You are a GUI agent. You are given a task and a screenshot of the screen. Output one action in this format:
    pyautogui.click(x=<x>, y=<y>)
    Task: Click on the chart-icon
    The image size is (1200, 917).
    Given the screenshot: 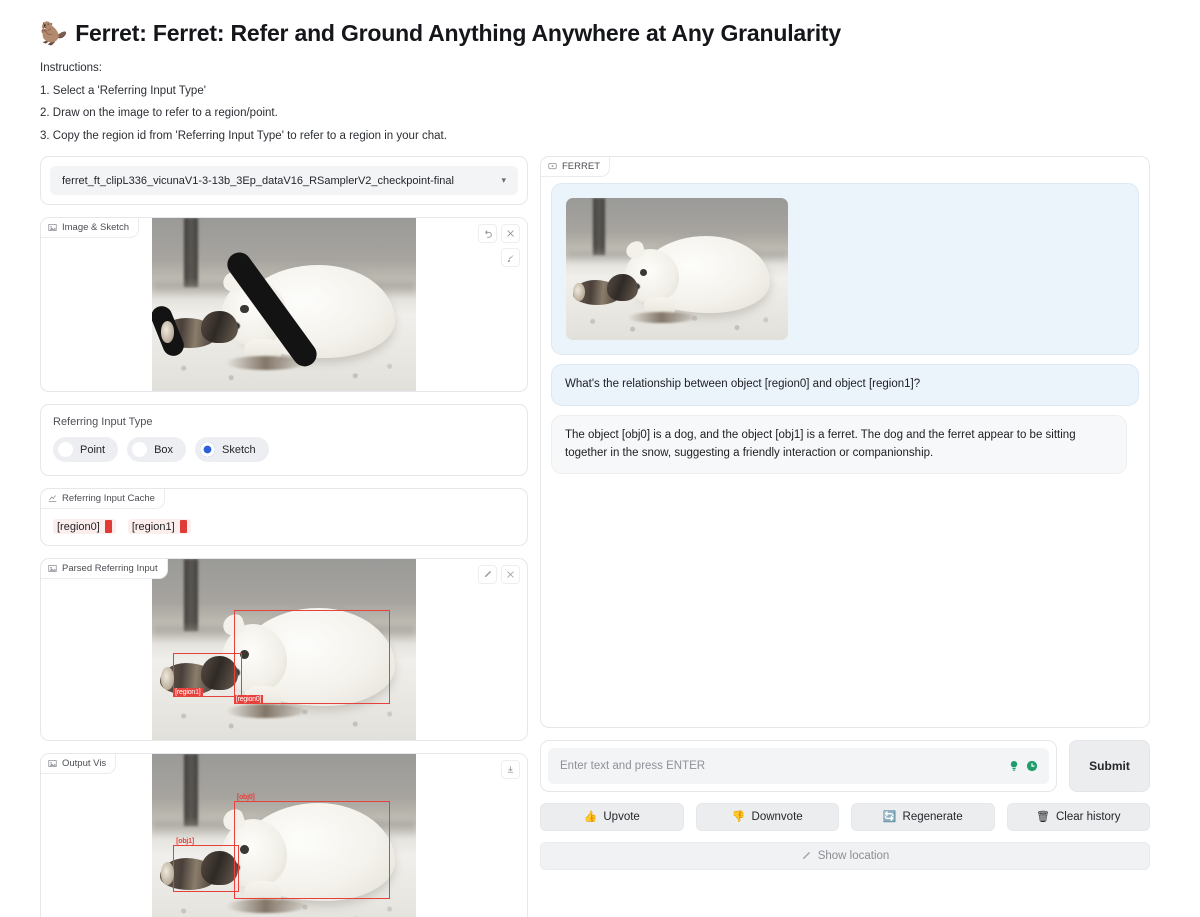 What is the action you would take?
    pyautogui.click(x=52, y=498)
    